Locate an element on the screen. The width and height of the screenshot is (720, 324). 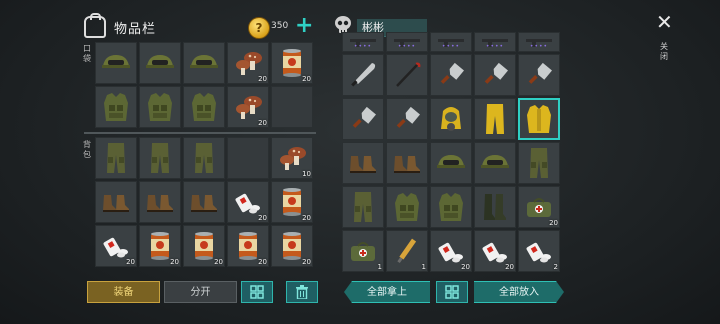
backpack-icon is located at coordinates (95, 25).